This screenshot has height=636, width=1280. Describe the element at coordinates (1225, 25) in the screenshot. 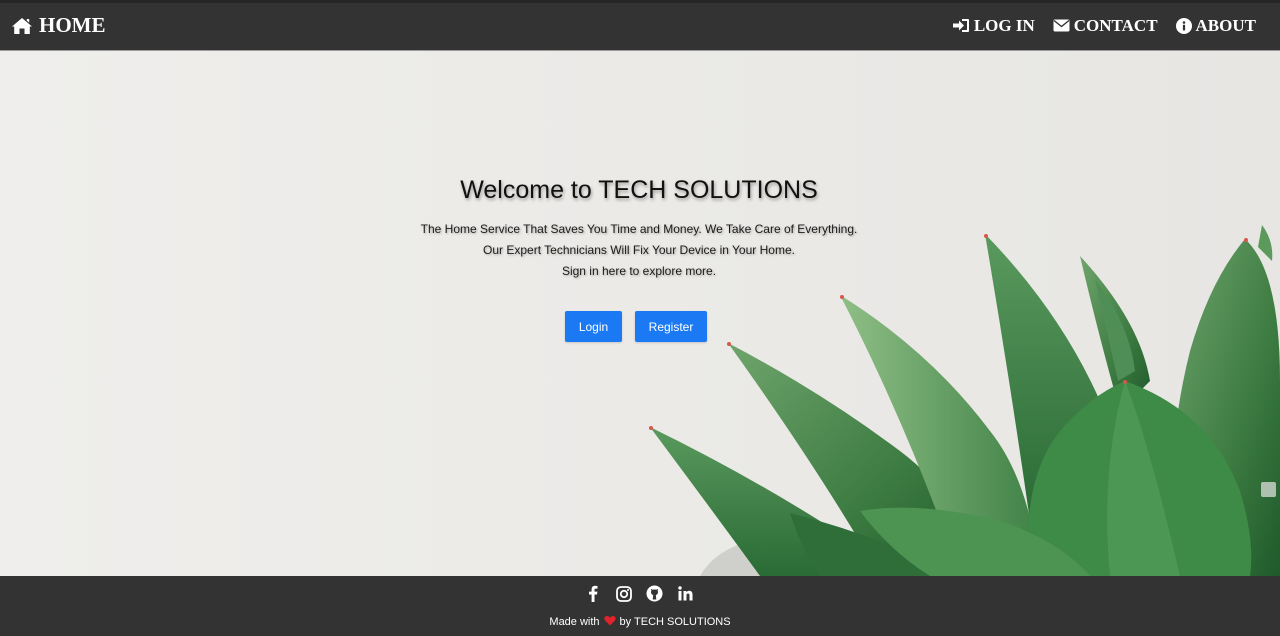

I see `nav-about-label: ABOUT` at that location.